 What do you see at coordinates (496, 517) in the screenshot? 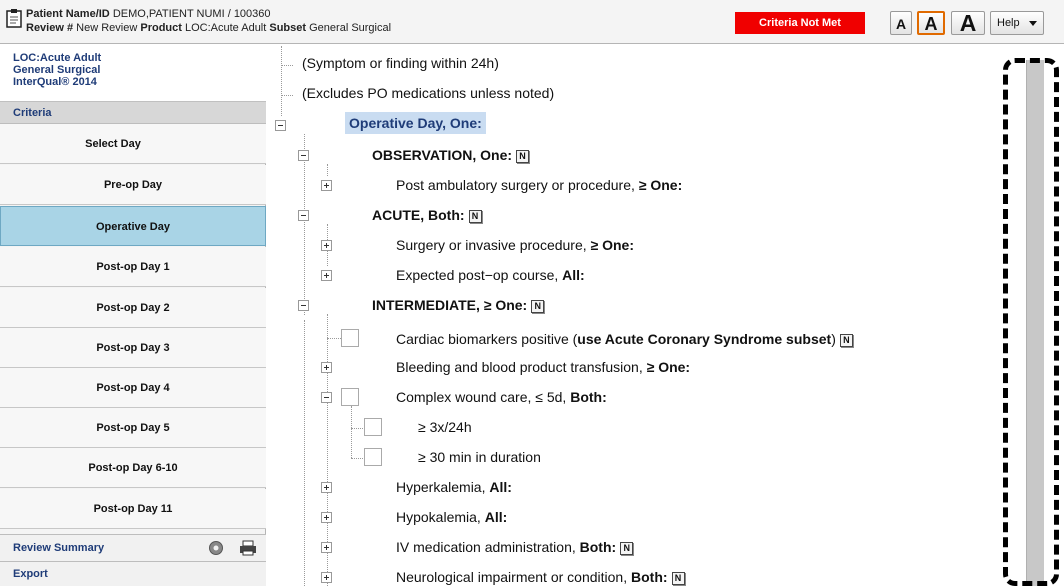
I see `hypok-qual: All:` at bounding box center [496, 517].